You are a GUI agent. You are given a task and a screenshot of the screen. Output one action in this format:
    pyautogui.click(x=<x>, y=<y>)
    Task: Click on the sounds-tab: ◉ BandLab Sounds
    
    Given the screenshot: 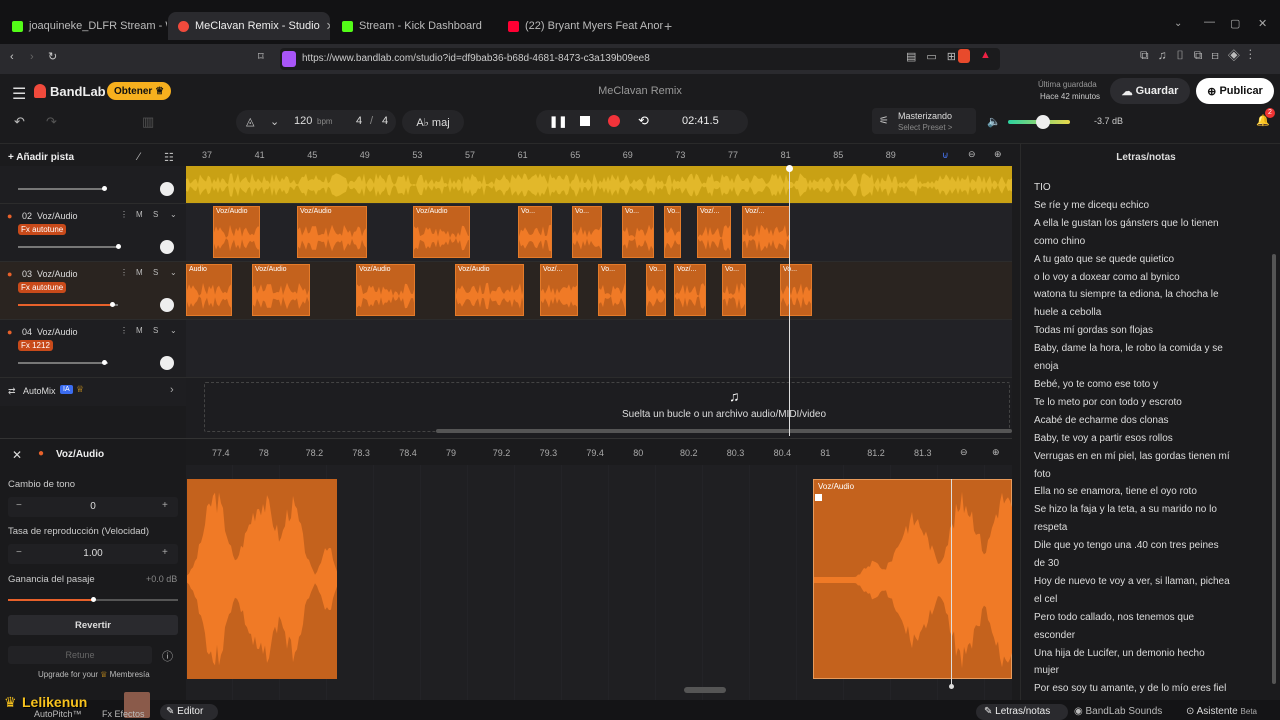 What is the action you would take?
    pyautogui.click(x=1118, y=711)
    